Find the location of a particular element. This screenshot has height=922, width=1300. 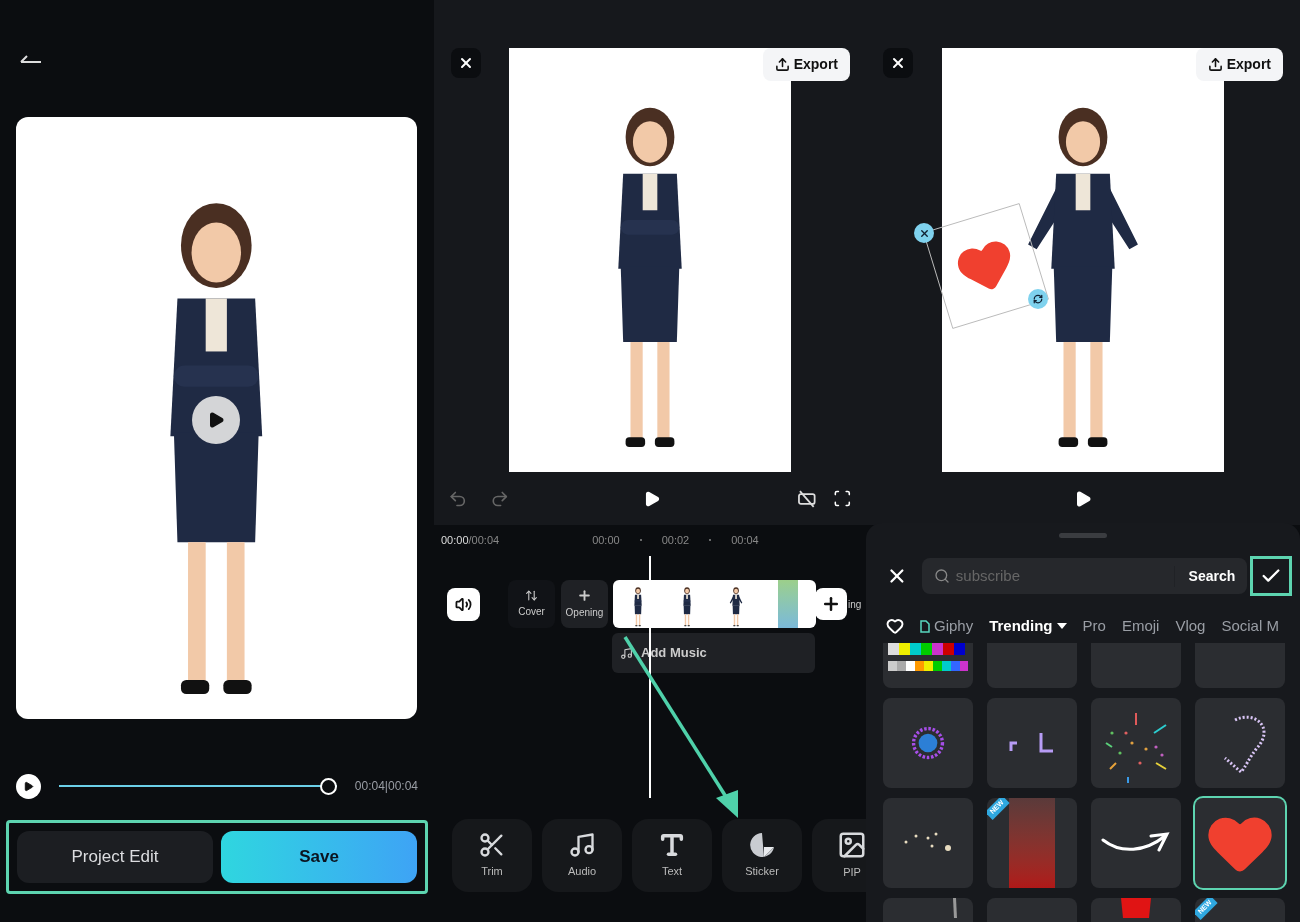

category-tab: Emoji is located at coordinates (1140, 626).